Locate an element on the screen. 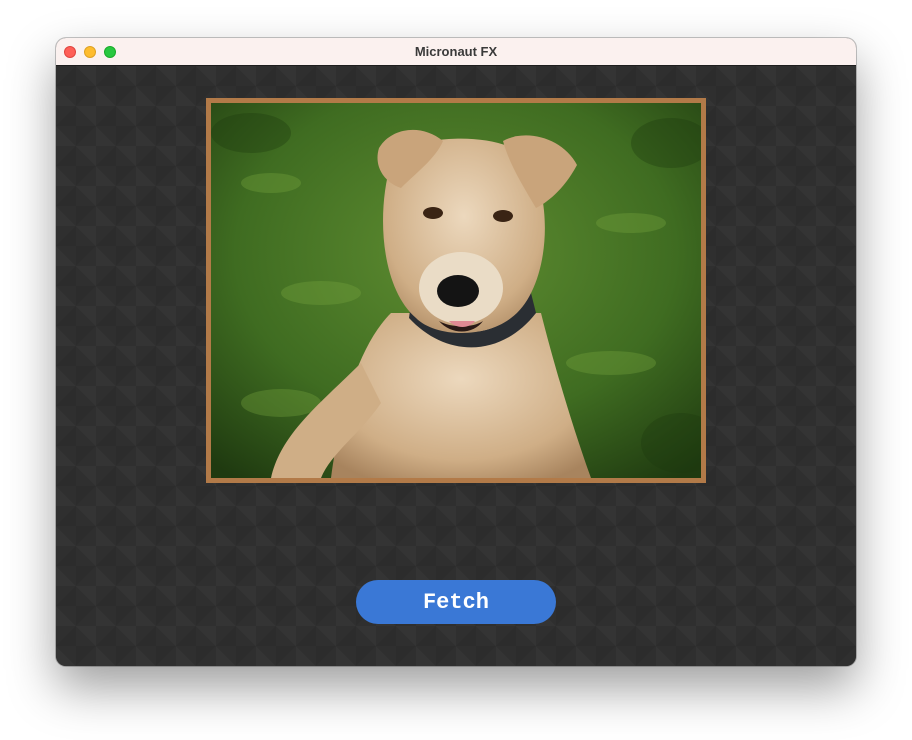  title-bar: Micronaut FX is located at coordinates (456, 52).